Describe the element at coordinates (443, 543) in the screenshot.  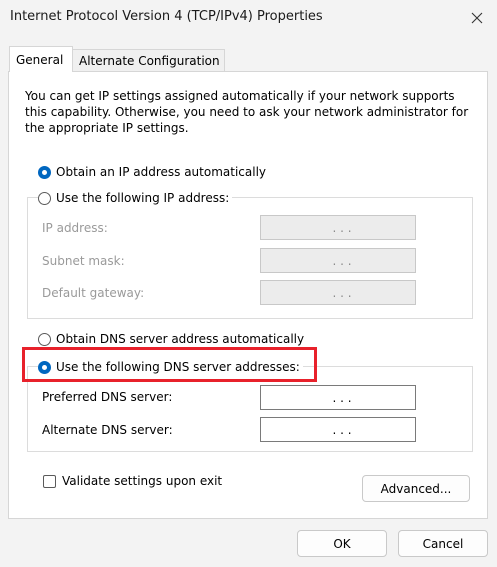
I see `cancel-button: Cancel` at that location.